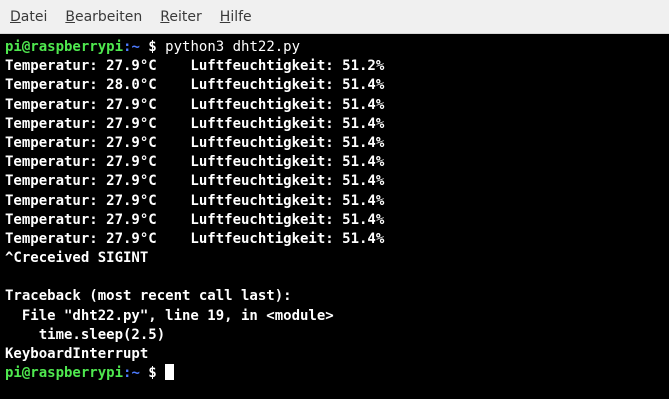  I want to click on traceback-header: Traceback (most recent call last):, so click(148, 296).